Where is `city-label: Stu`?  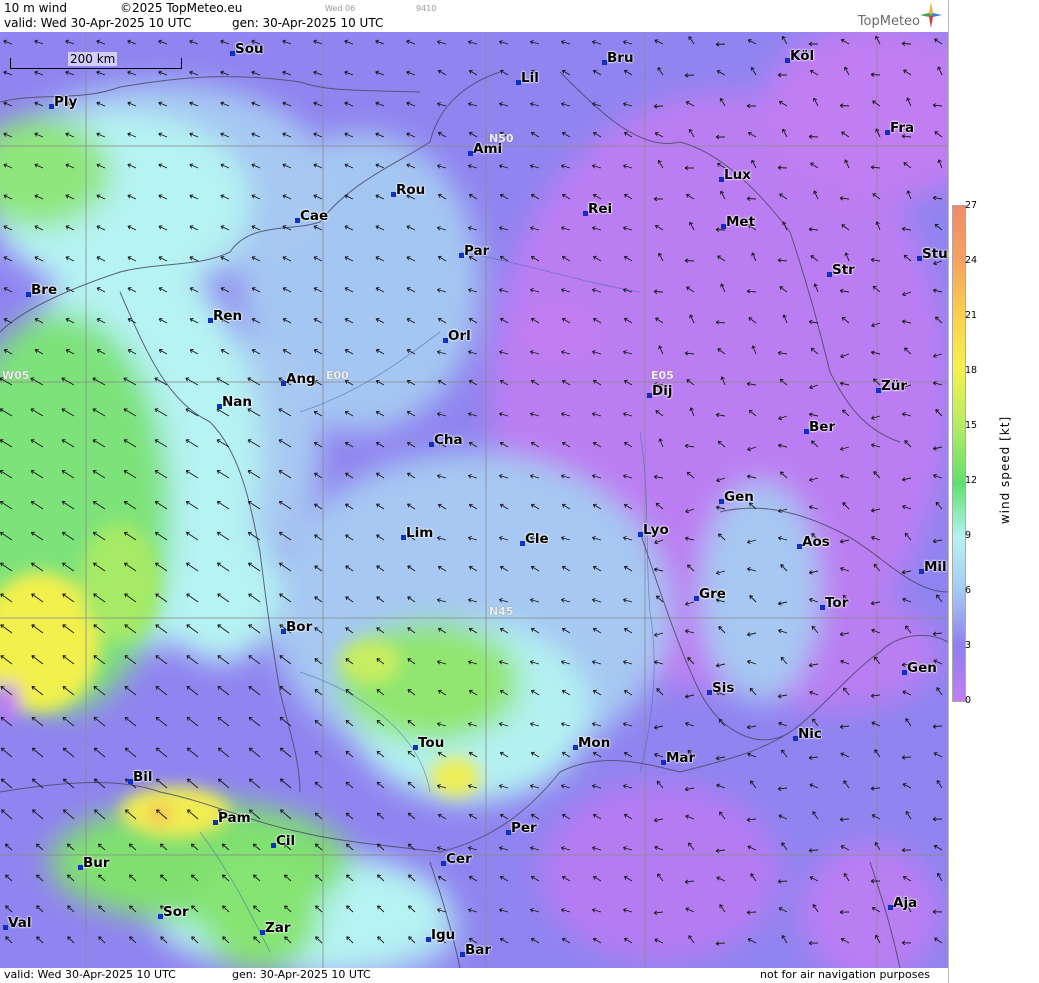
city-label: Stu is located at coordinates (932, 254).